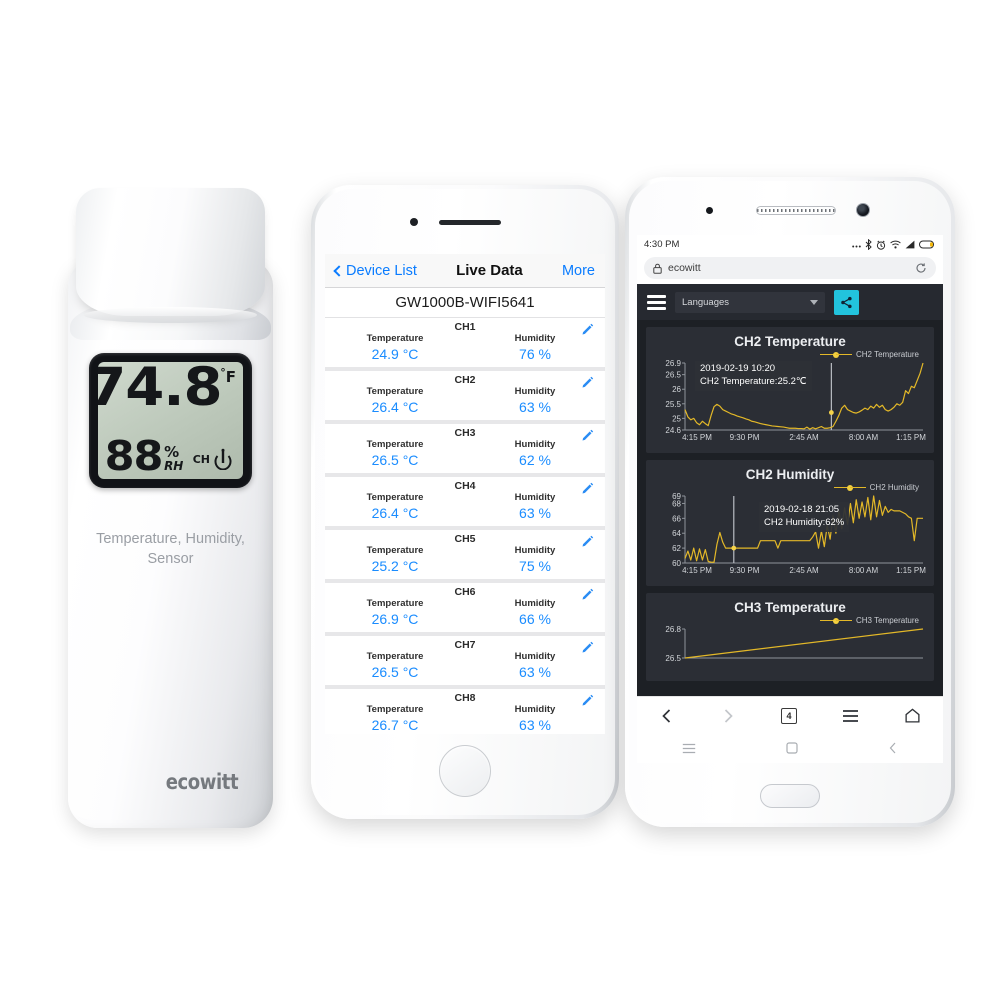  I want to click on browser-navigation-bar: 4, so click(790, 715).